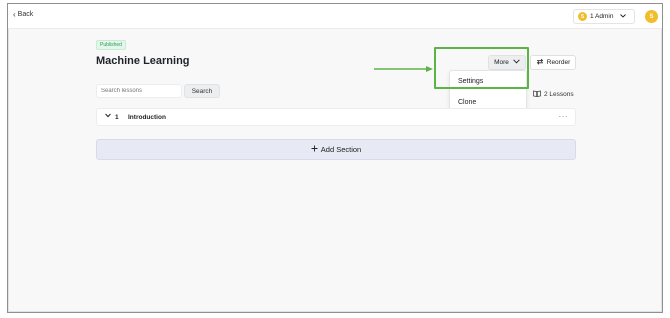 Image resolution: width=670 pixels, height=318 pixels. What do you see at coordinates (341, 149) in the screenshot?
I see `add-section-label: Add Section` at bounding box center [341, 149].